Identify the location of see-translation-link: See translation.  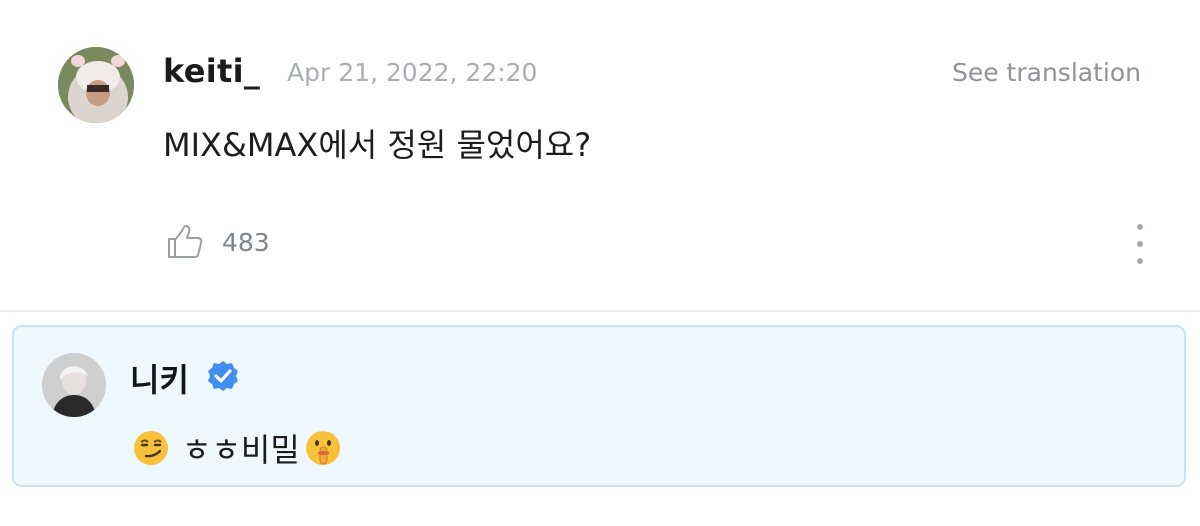
(1046, 72).